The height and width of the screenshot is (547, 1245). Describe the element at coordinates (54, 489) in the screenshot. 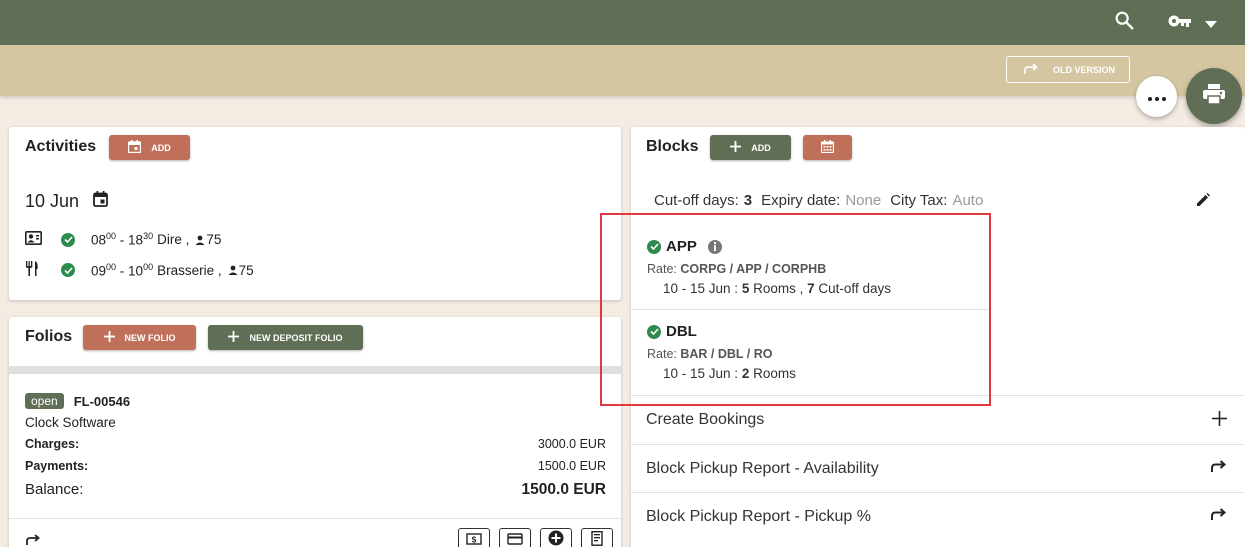

I see `balance-label: Balance:` at that location.